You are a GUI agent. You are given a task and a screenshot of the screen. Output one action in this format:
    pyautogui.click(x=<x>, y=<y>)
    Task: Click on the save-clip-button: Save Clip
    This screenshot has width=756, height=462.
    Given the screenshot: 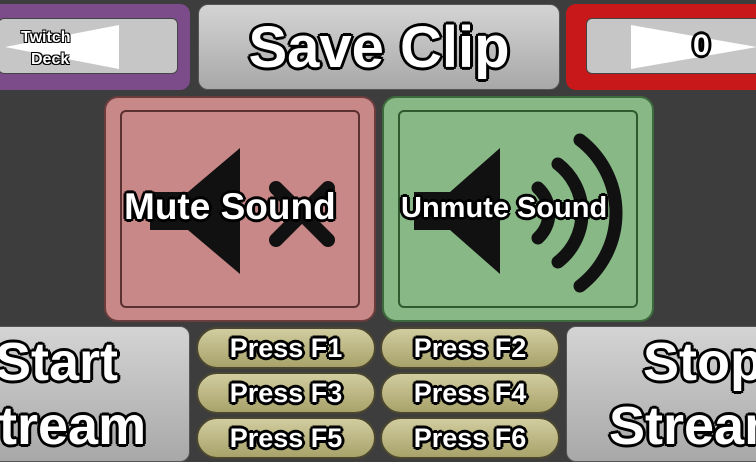 What is the action you would take?
    pyautogui.click(x=379, y=47)
    